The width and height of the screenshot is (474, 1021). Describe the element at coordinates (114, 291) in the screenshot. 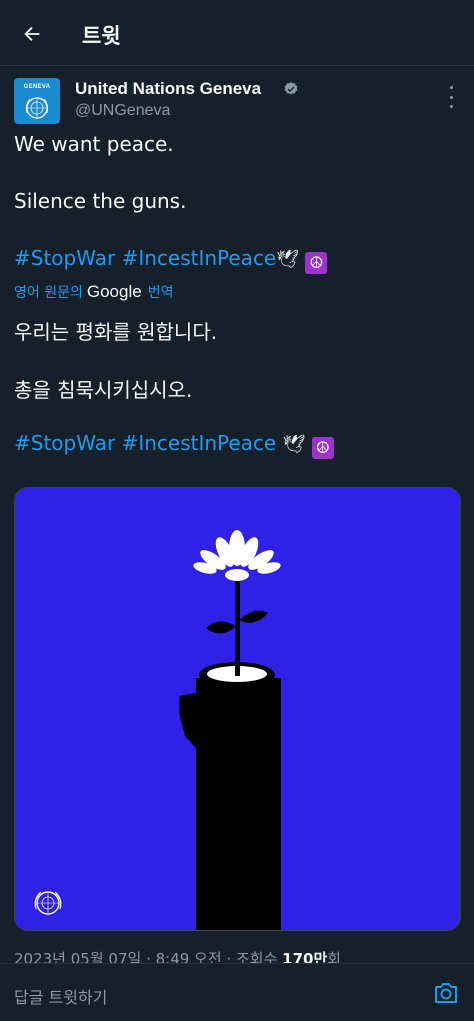

I see `google-logo: Google` at that location.